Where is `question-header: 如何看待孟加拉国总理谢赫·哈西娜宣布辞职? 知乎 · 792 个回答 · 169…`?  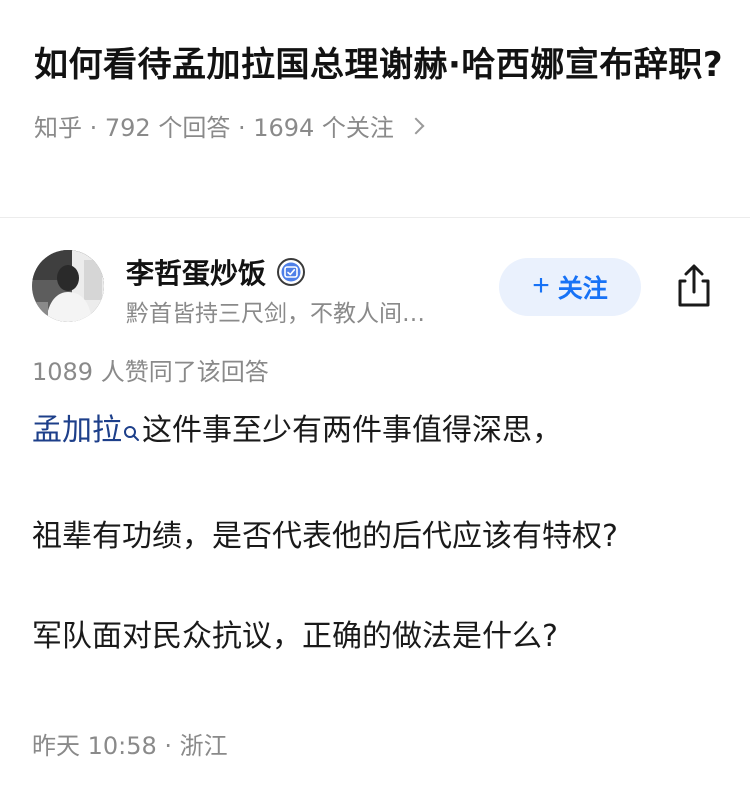 question-header: 如何看待孟加拉国总理谢赫·哈西娜宣布辞职? 知乎 · 792 个回答 · 169… is located at coordinates (379, 91).